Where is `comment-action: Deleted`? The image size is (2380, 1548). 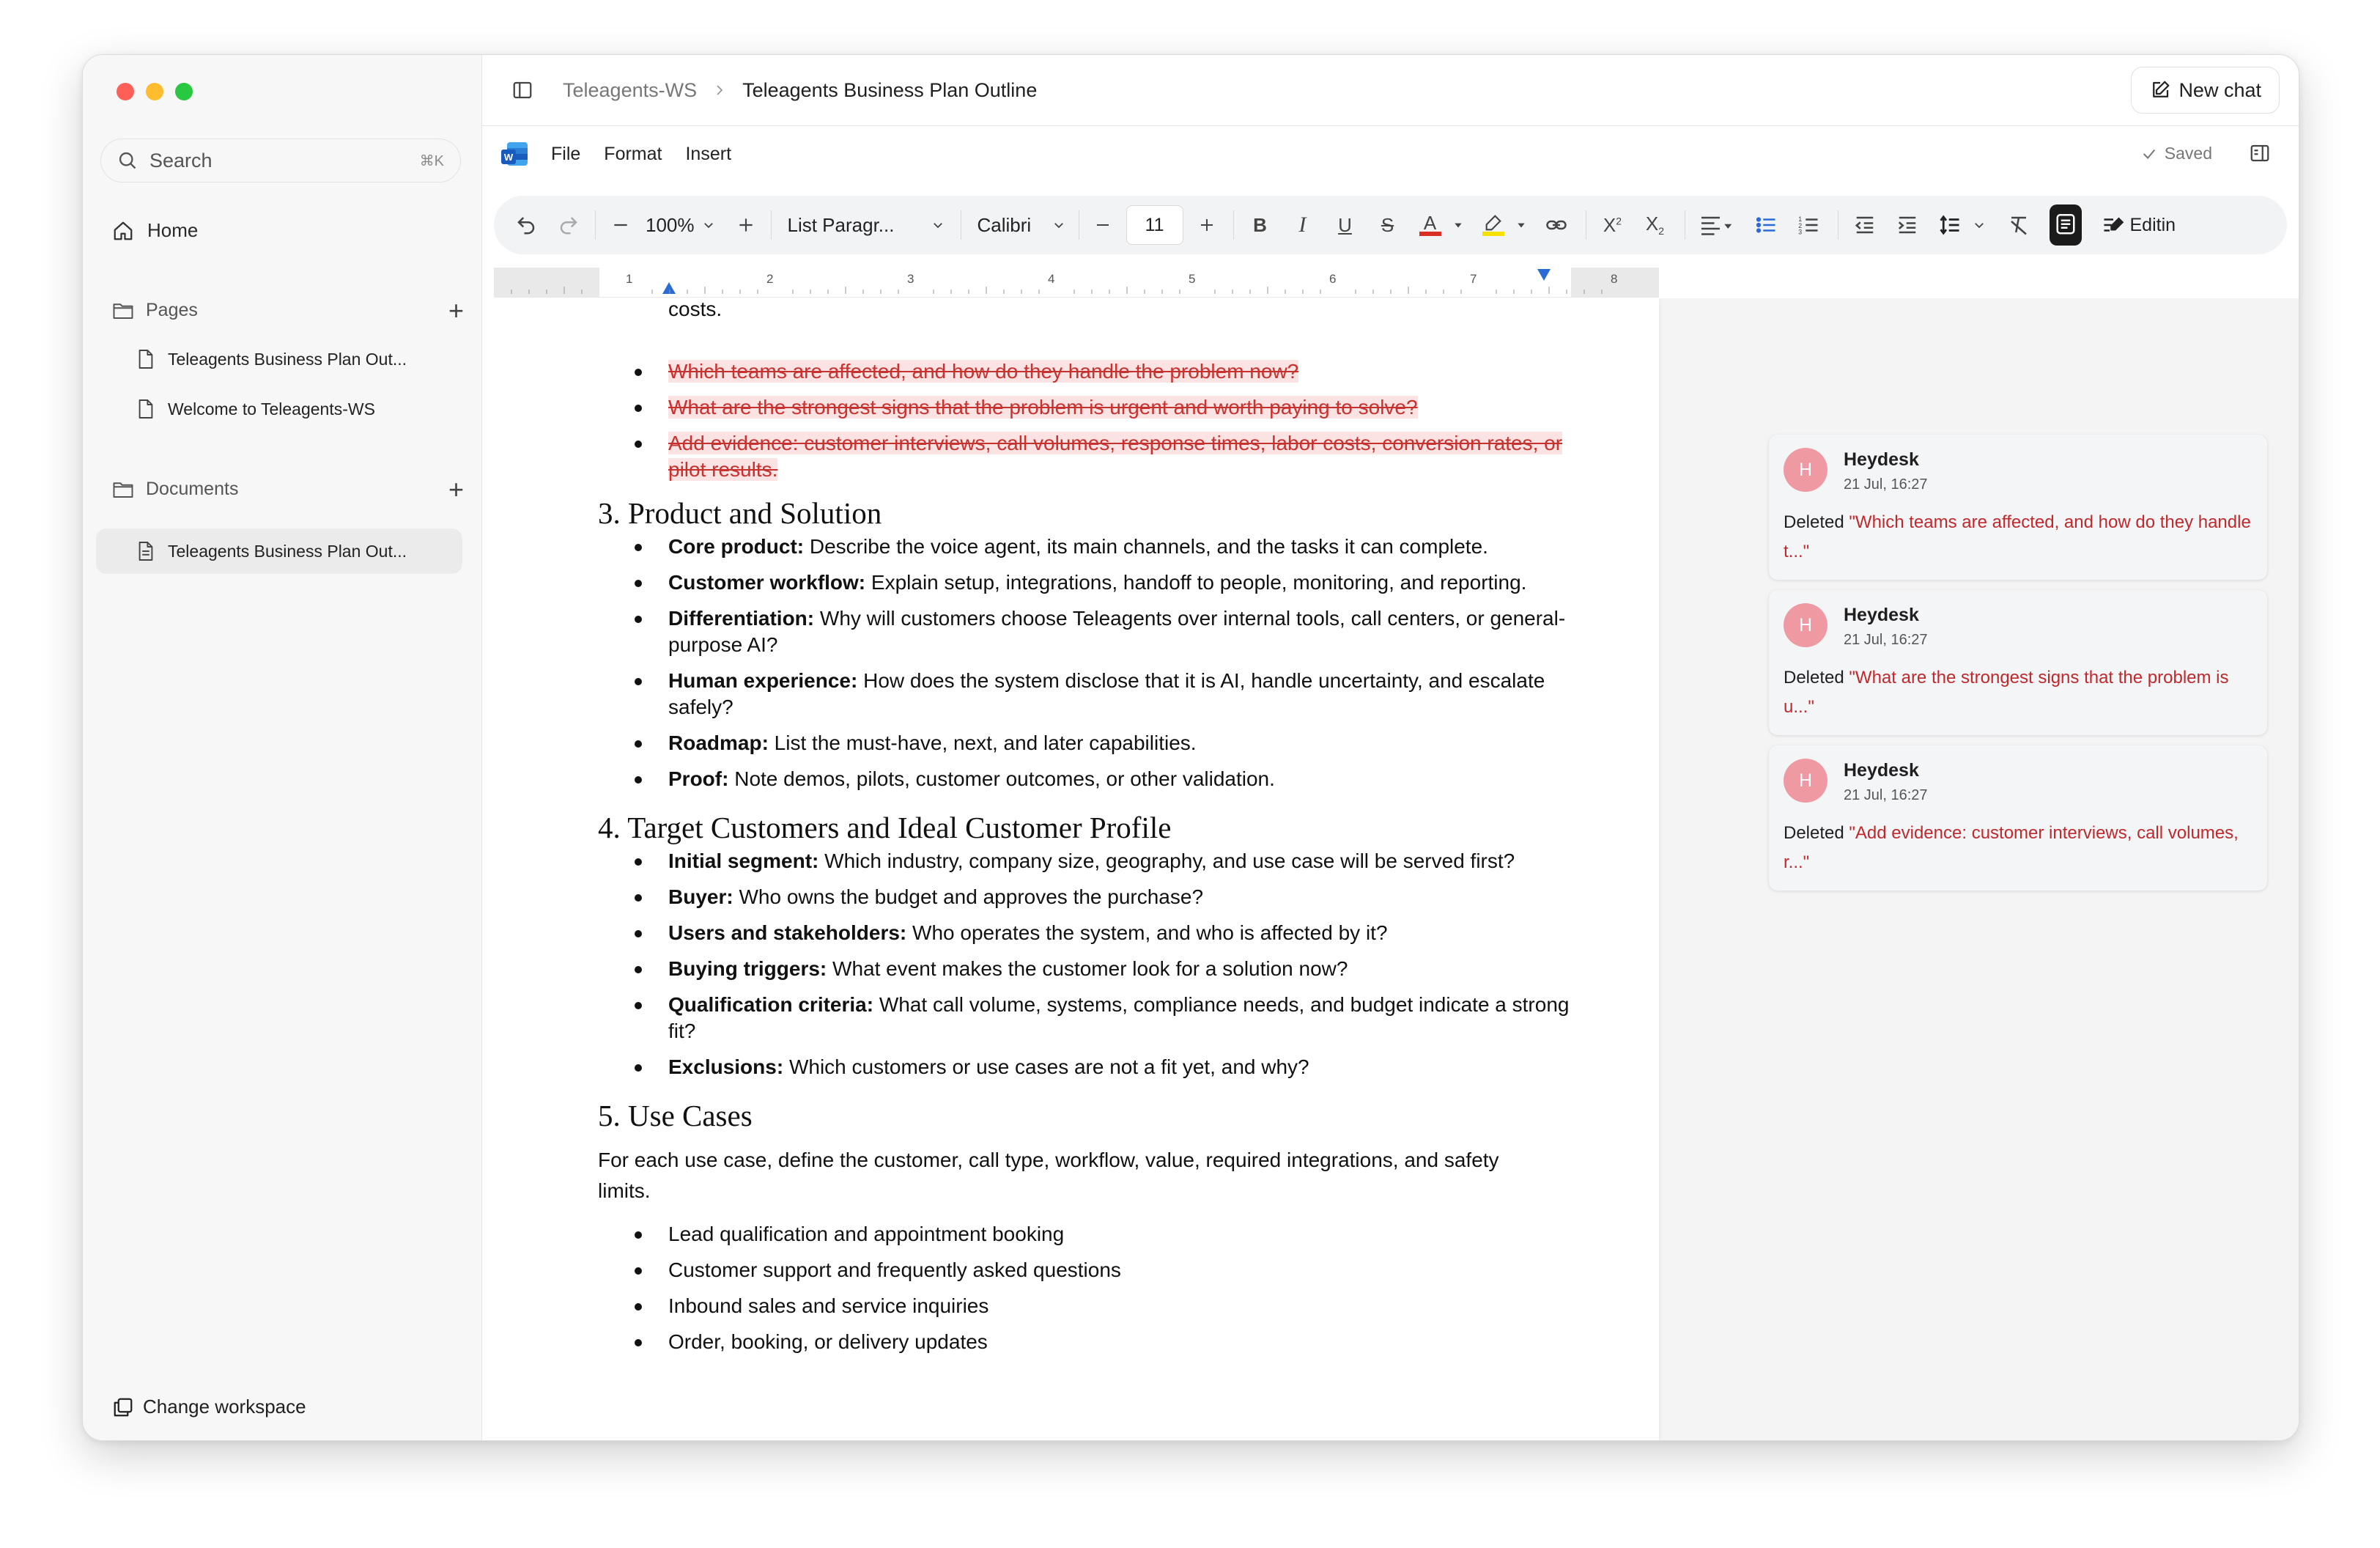 comment-action: Deleted is located at coordinates (1816, 833).